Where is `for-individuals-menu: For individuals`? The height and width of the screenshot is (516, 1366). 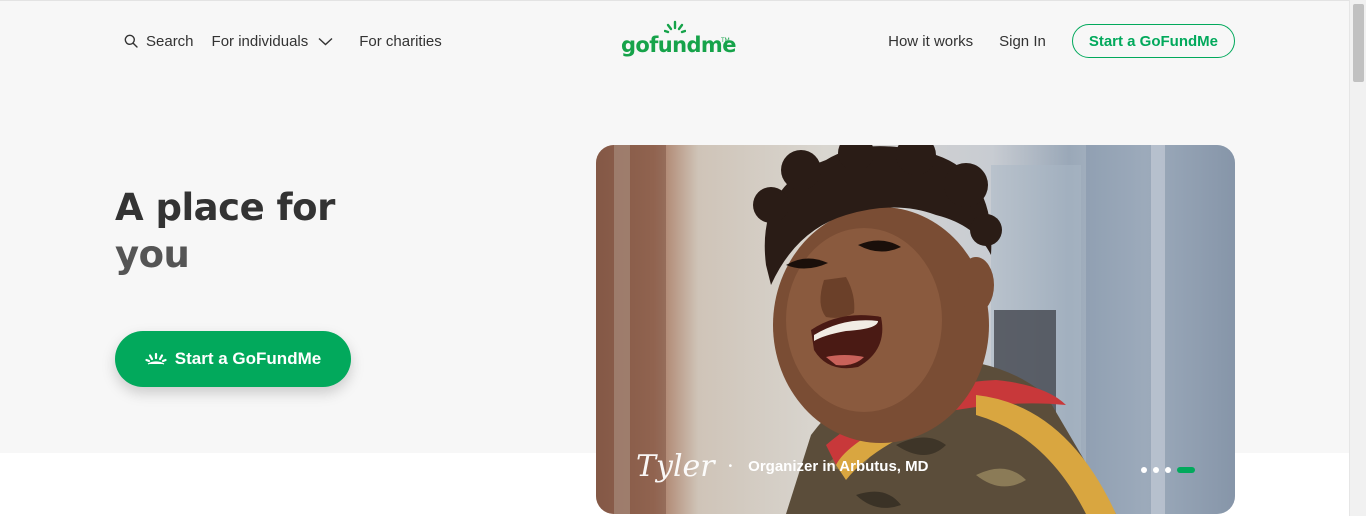 for-individuals-menu: For individuals is located at coordinates (273, 41).